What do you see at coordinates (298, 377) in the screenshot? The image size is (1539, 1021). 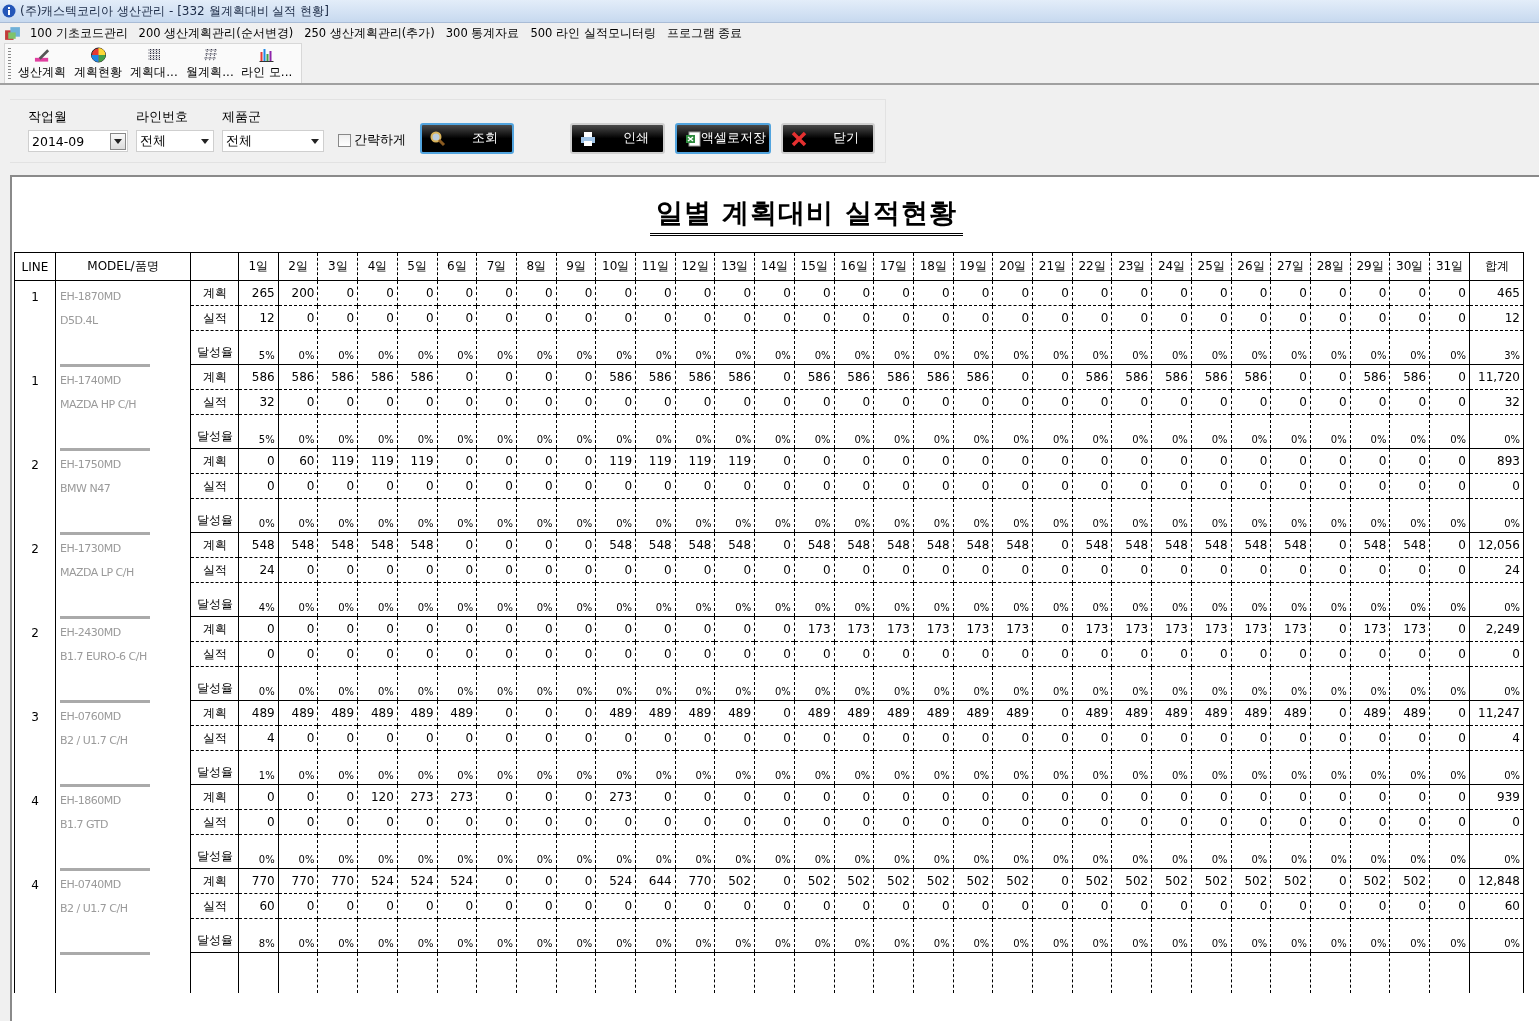 I see `table-cell: 586` at bounding box center [298, 377].